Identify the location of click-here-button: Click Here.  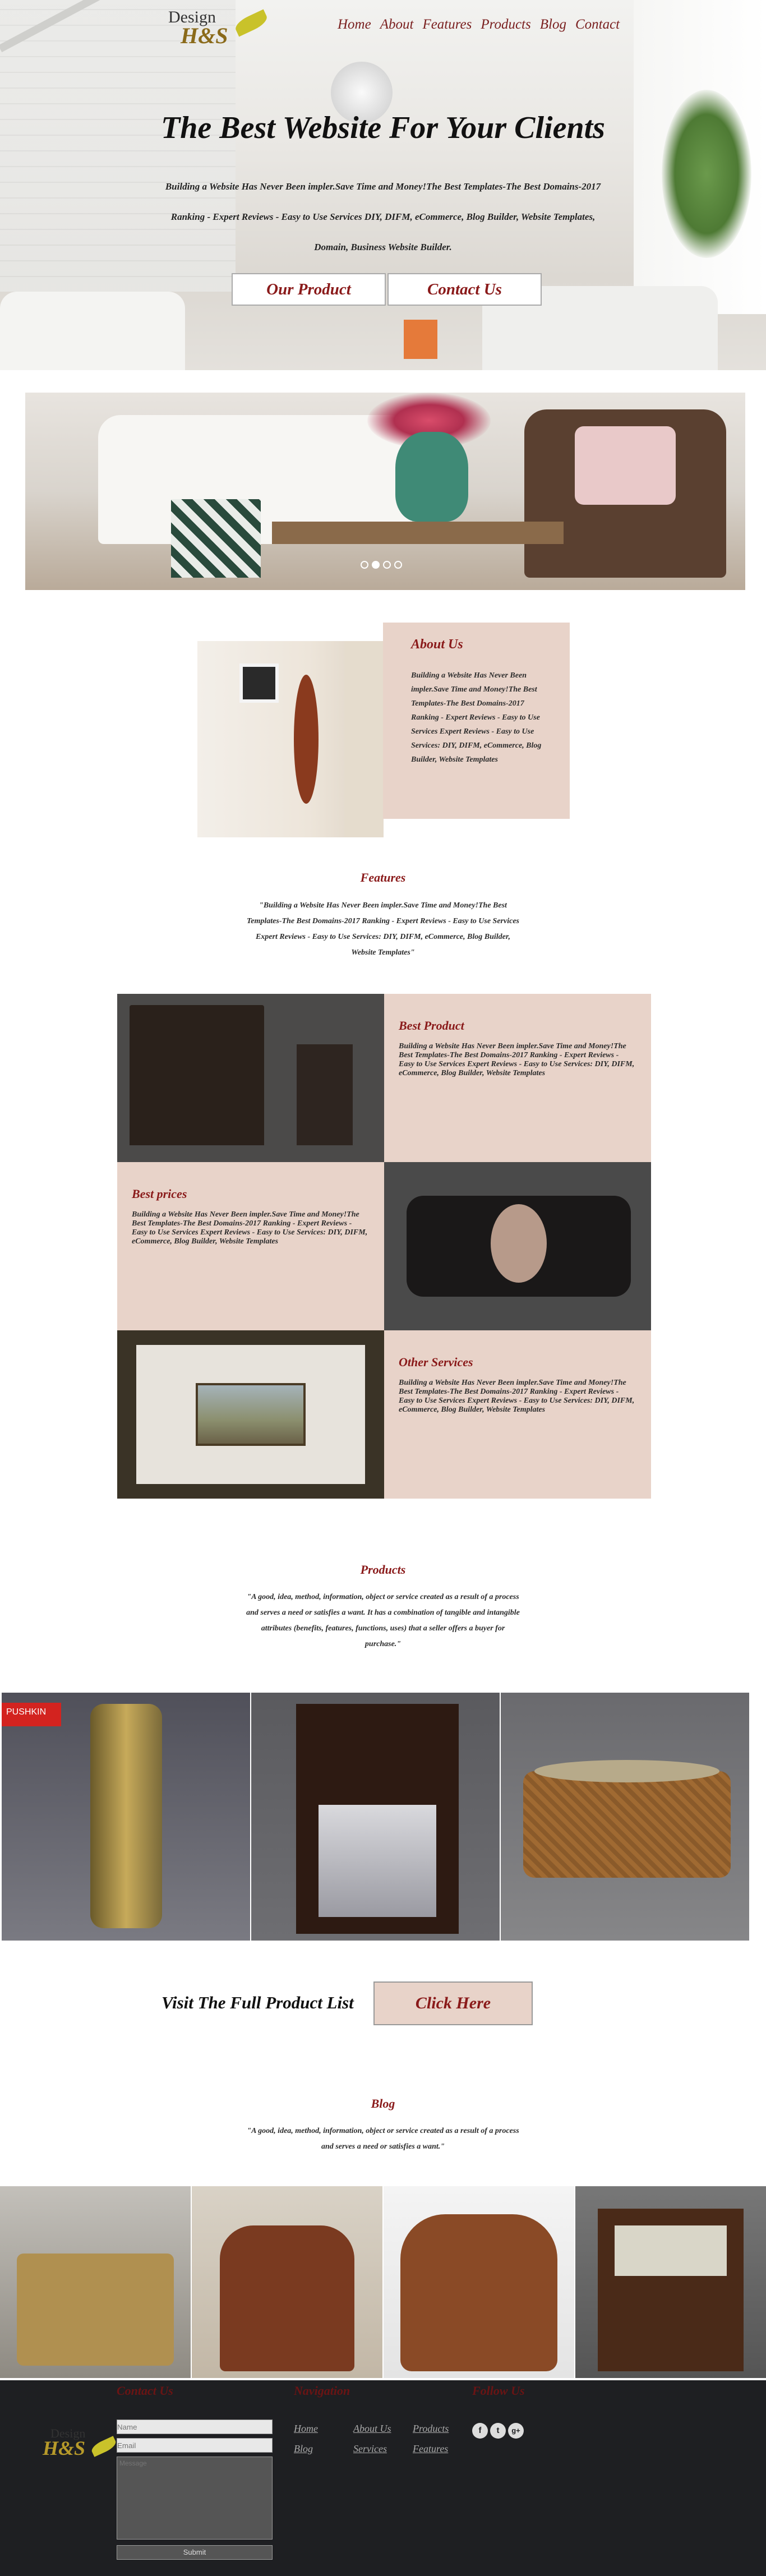
(453, 2003).